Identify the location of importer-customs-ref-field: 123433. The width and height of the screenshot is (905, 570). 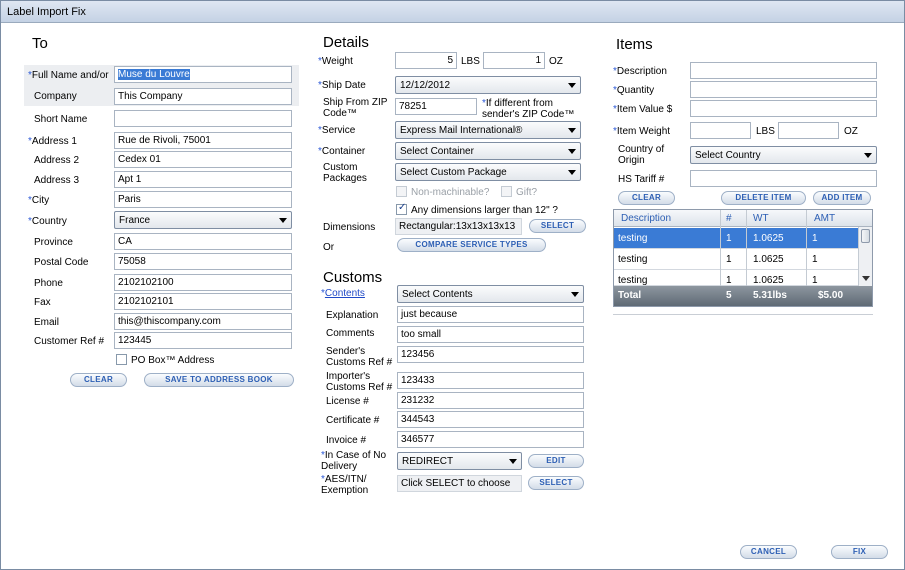
(490, 380).